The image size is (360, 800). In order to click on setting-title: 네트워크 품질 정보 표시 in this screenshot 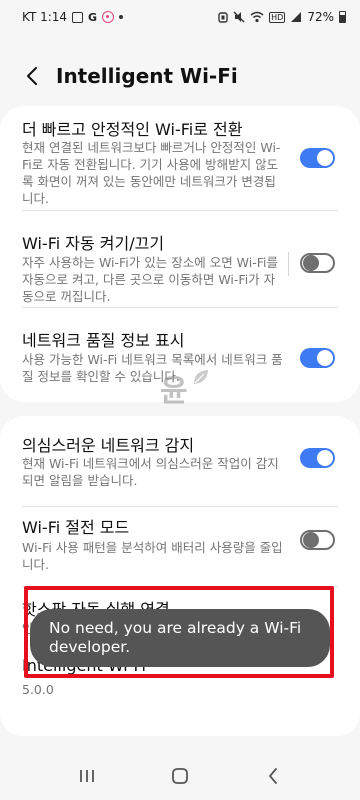, I will do `click(103, 340)`.